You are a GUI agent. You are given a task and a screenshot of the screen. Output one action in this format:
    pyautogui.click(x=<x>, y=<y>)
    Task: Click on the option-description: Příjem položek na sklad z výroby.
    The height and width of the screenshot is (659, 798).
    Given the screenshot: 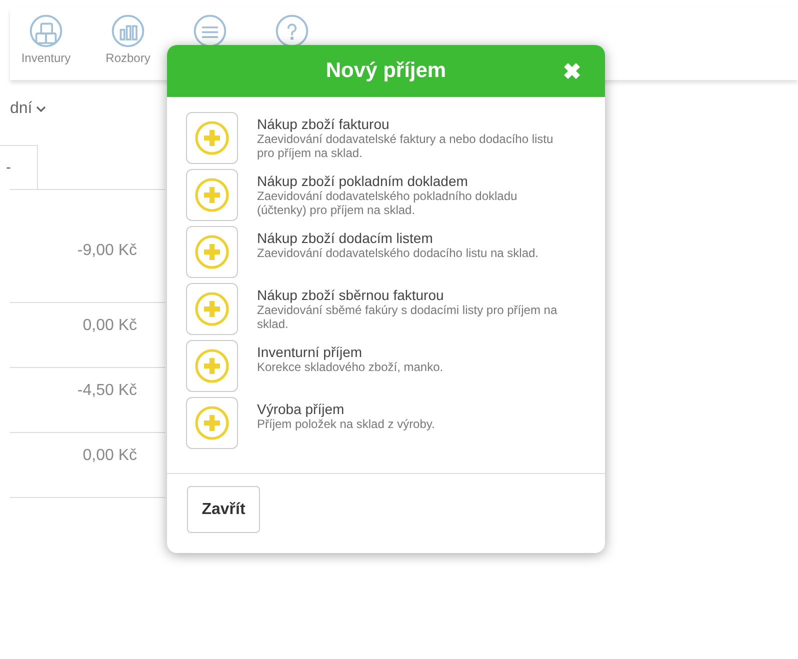 What is the action you would take?
    pyautogui.click(x=346, y=424)
    